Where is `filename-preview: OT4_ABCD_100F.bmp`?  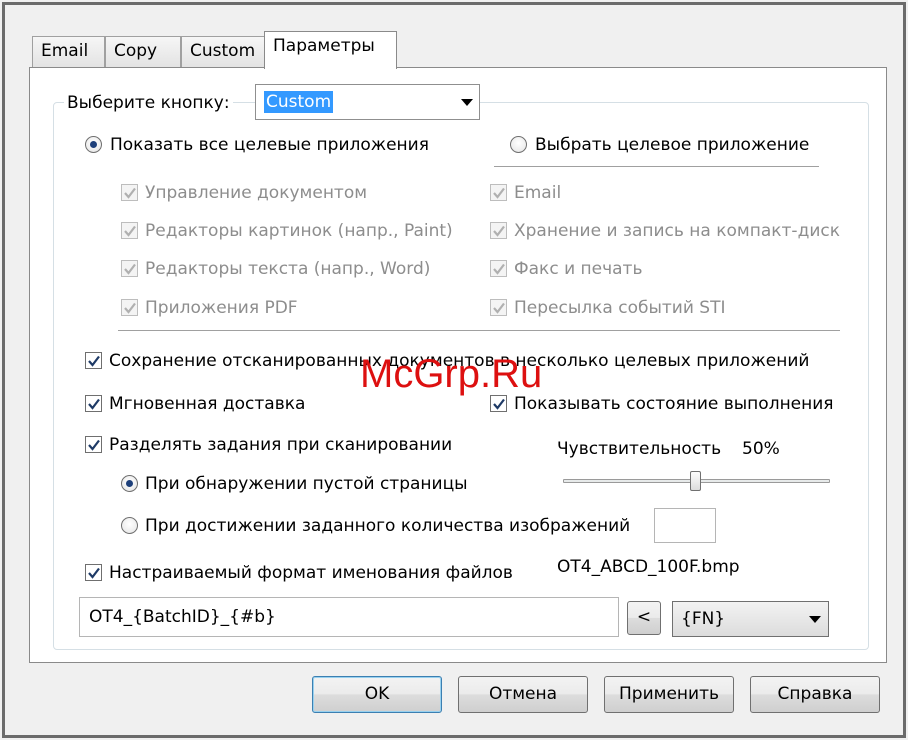 filename-preview: OT4_ABCD_100F.bmp is located at coordinates (648, 567).